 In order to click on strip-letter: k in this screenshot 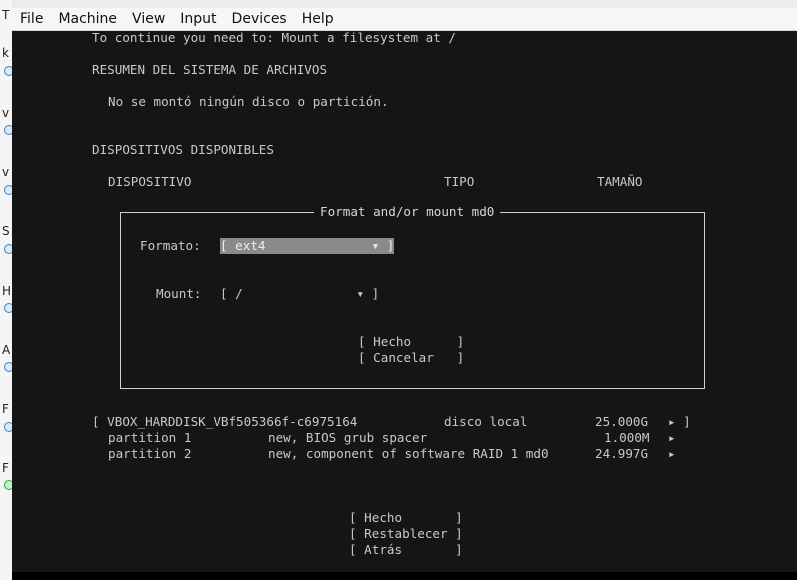, I will do `click(5, 53)`.